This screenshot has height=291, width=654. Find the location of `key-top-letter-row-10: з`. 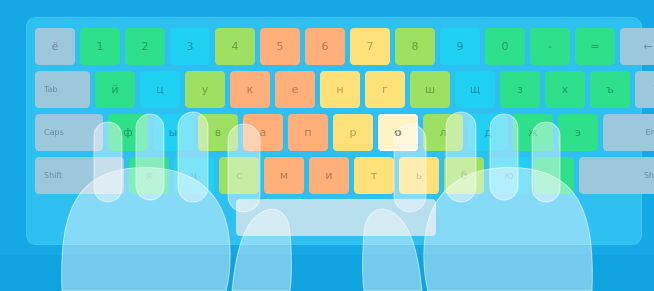

key-top-letter-row-10: з is located at coordinates (520, 89).